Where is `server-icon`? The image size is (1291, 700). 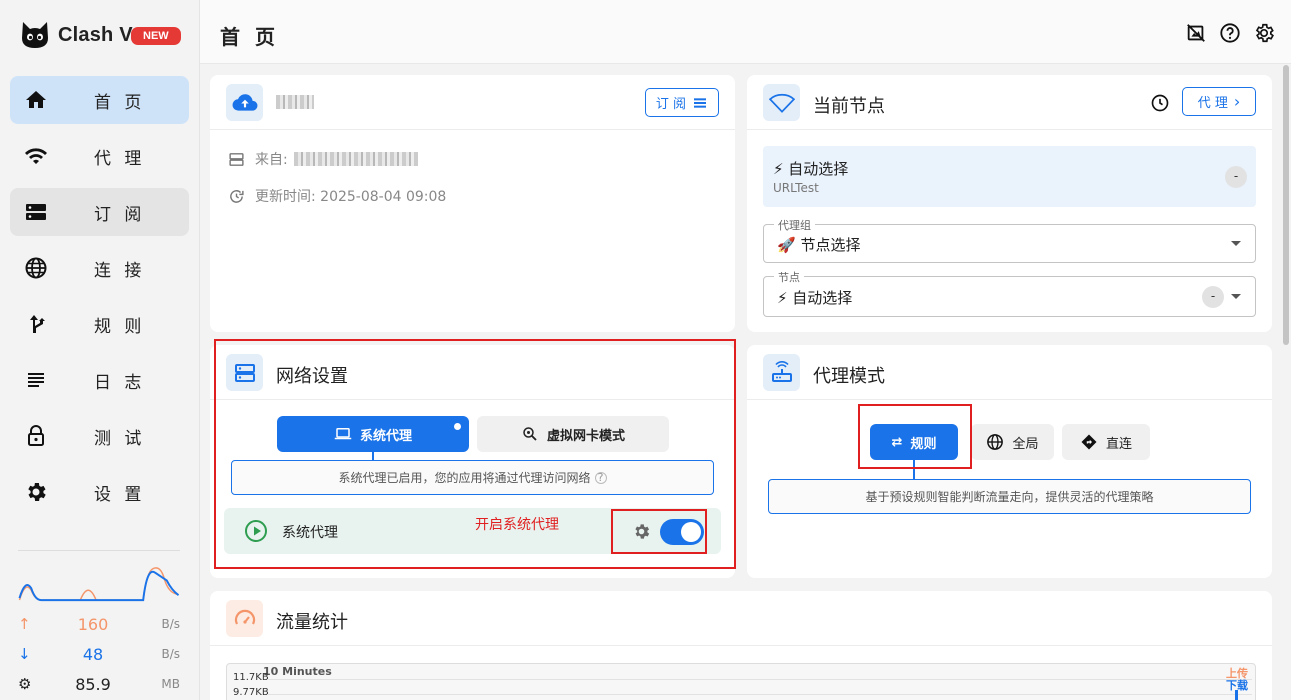
server-icon is located at coordinates (36, 212).